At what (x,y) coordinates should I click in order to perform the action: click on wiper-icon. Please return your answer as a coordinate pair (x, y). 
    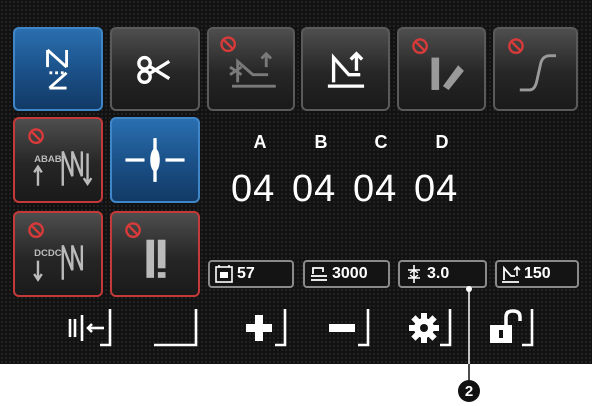
    Looking at the image, I should click on (438, 64).